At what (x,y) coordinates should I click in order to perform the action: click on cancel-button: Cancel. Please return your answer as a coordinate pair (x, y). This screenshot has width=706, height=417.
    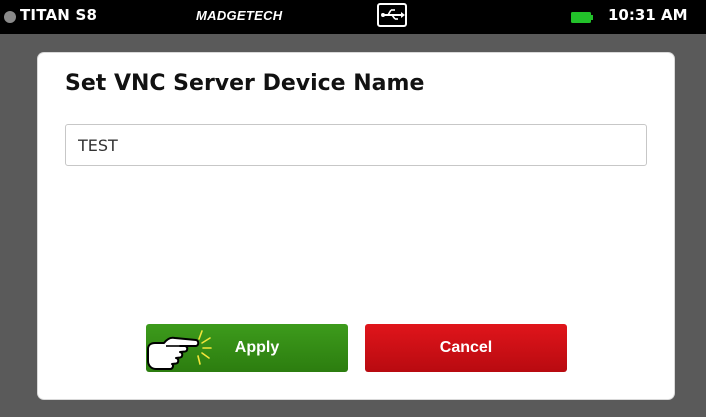
    Looking at the image, I should click on (466, 348).